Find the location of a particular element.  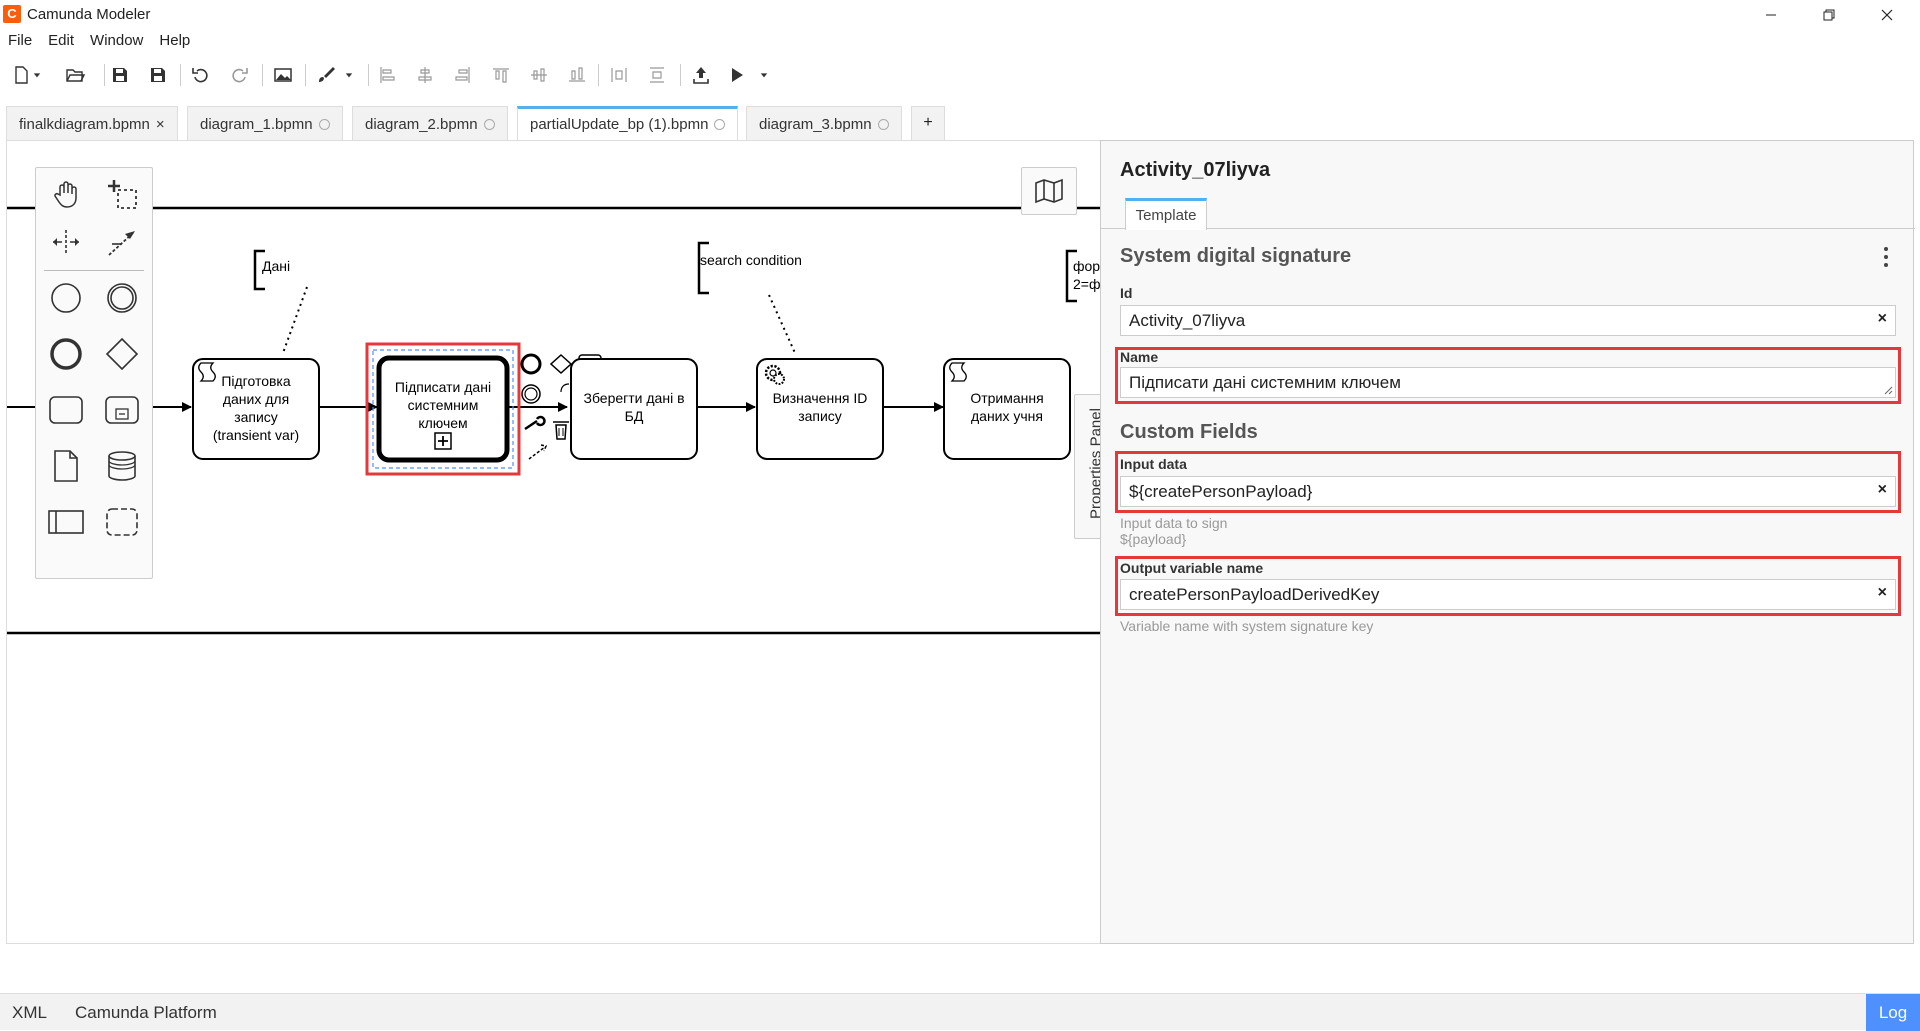

text-annotation: фор 2=ф is located at coordinates (1082, 276).